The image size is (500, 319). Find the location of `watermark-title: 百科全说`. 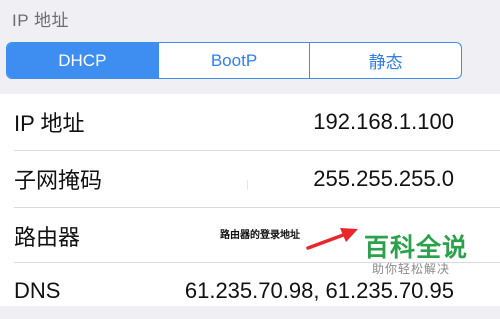

watermark-title: 百科全说 is located at coordinates (416, 248).